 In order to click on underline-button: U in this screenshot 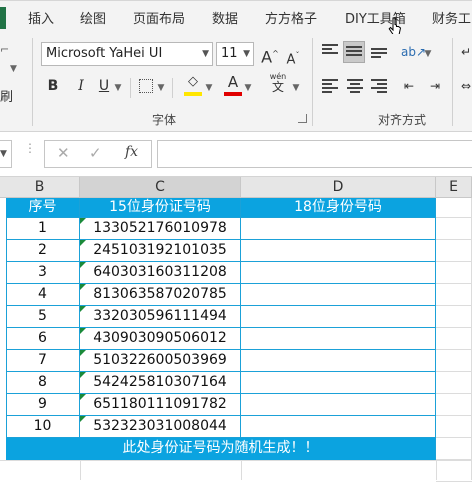, I will do `click(104, 86)`.